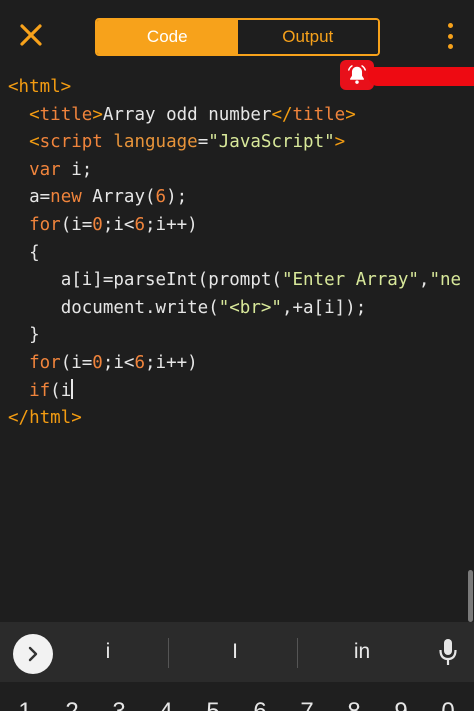  What do you see at coordinates (241, 171) in the screenshot?
I see `code-line: var i;` at bounding box center [241, 171].